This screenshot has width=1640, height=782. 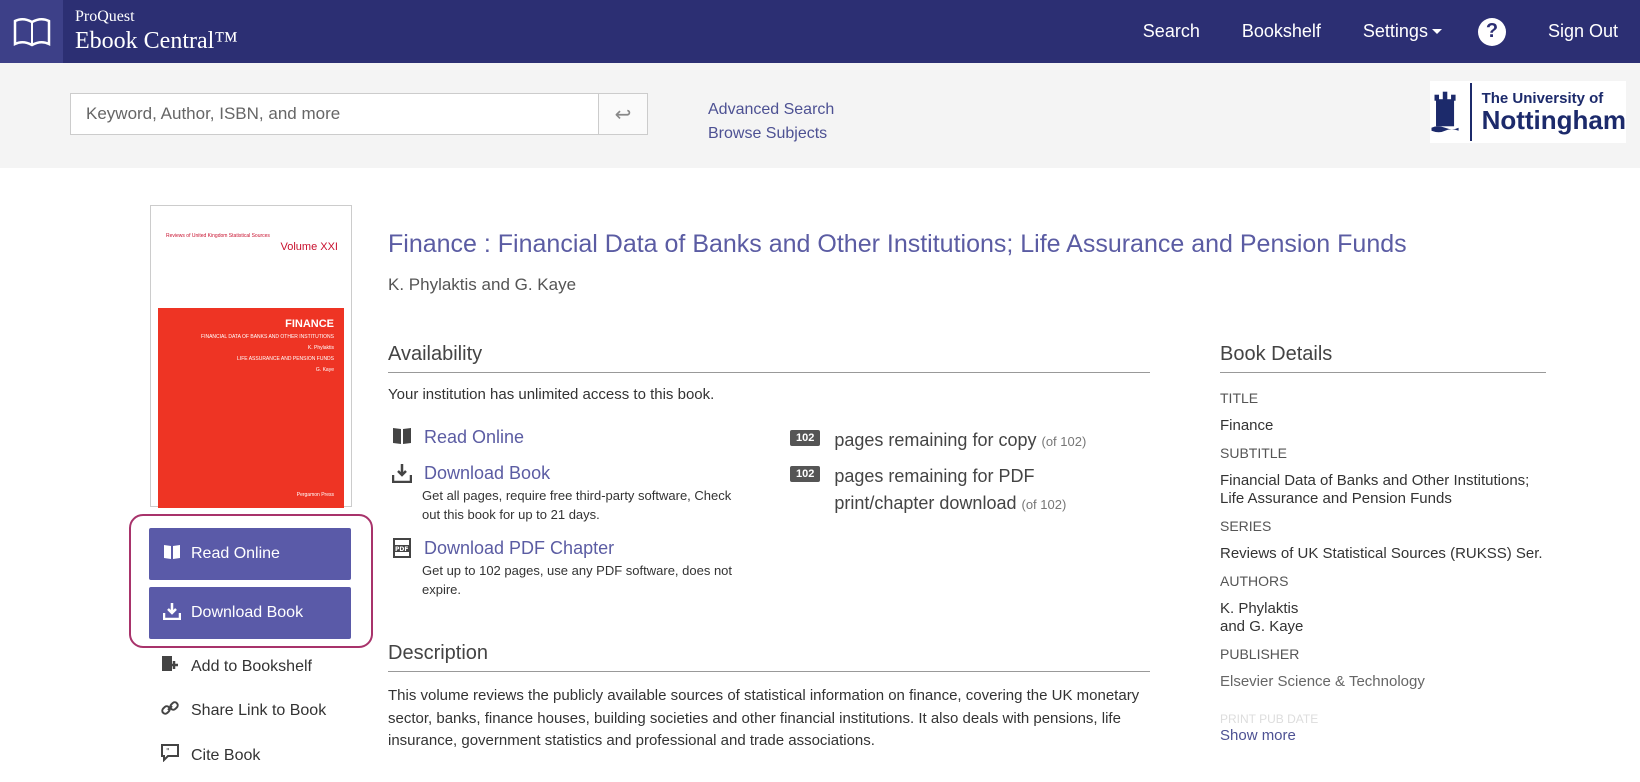 I want to click on pdf-count-badge: 102, so click(x=805, y=474).